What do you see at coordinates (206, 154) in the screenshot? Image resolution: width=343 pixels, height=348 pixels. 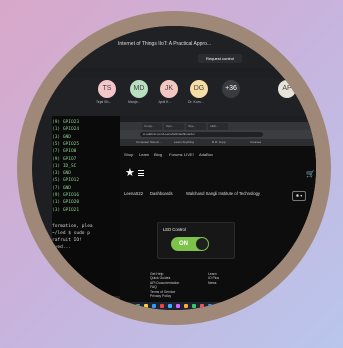 I see `site-nav-link: AdaBox` at bounding box center [206, 154].